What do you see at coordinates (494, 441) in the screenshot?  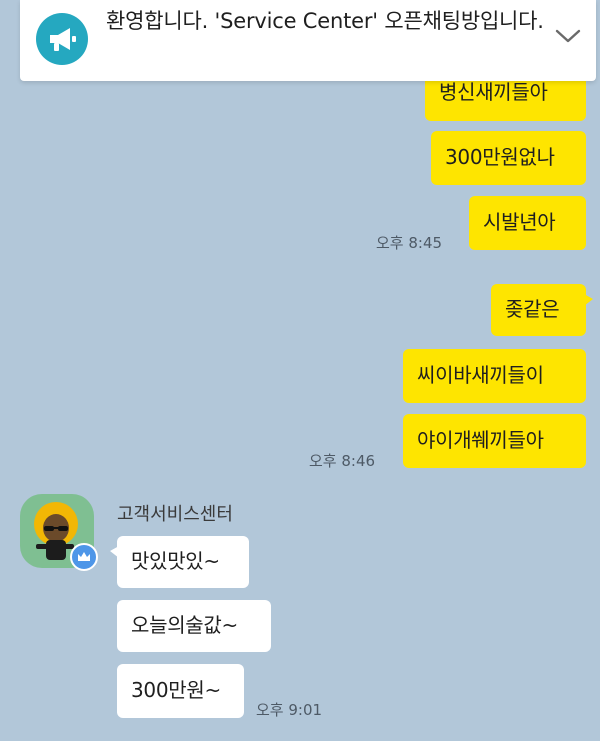 I see `my-message: 야이개쒜끼들아` at bounding box center [494, 441].